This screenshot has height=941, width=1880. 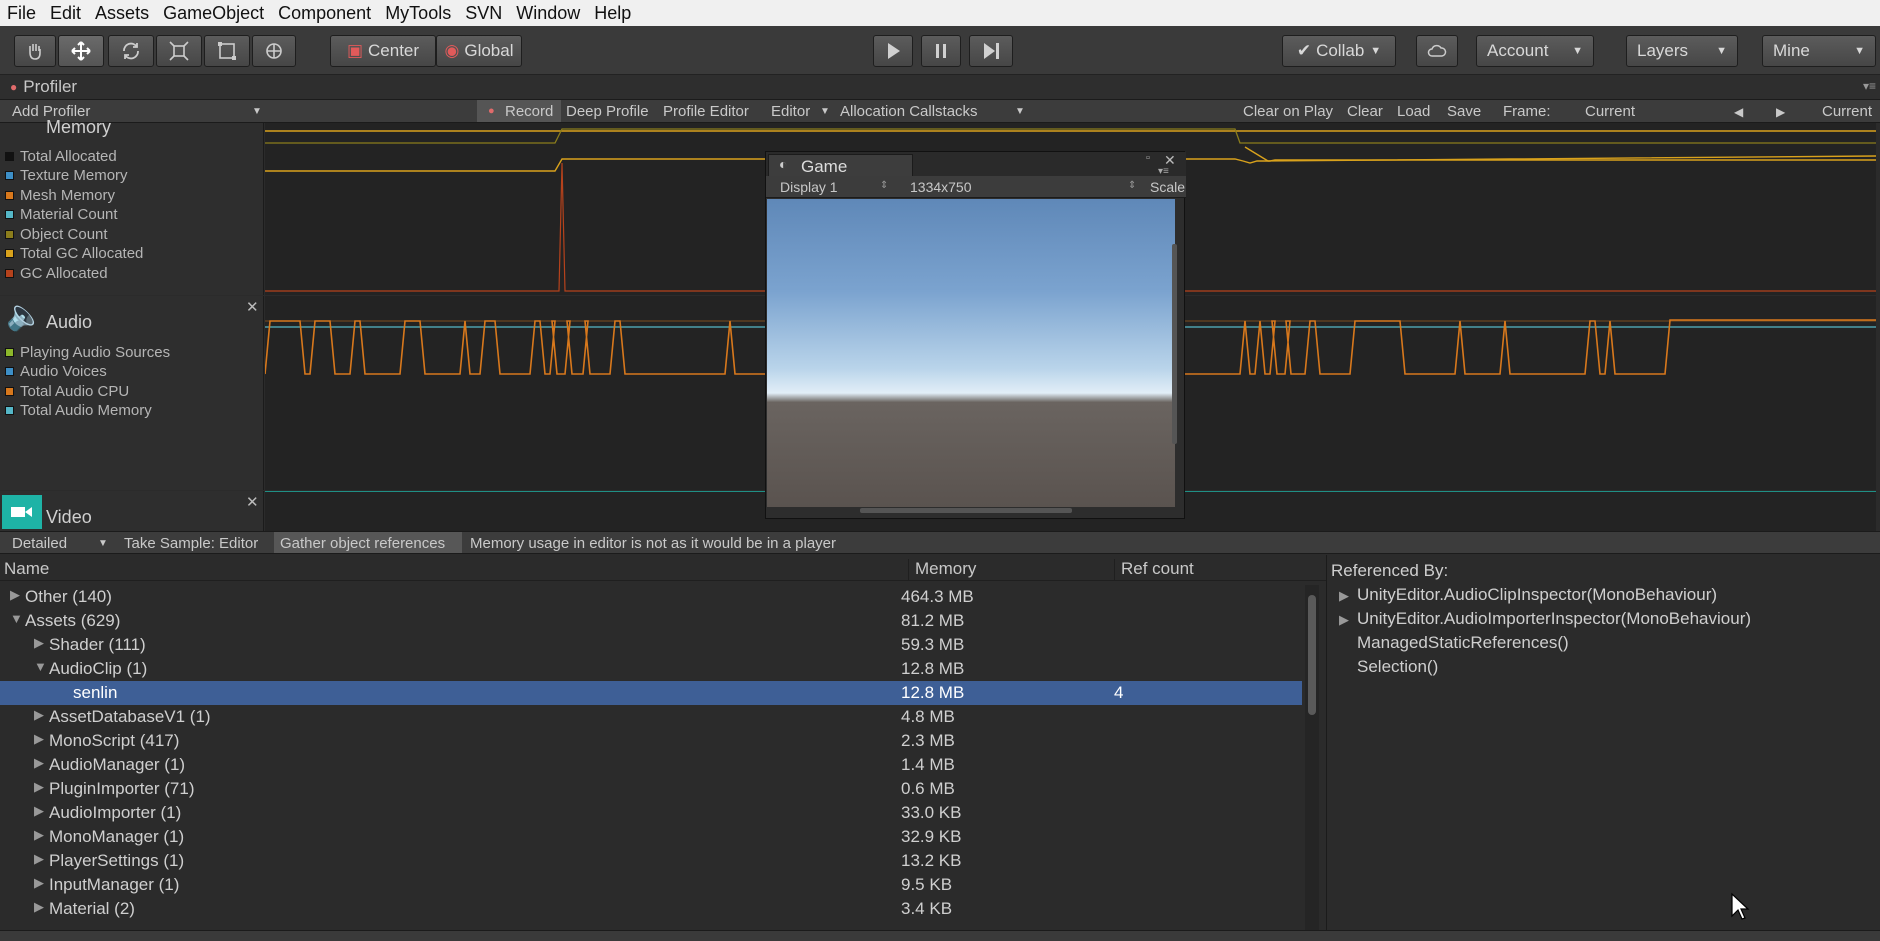 I want to click on space-global-button: ◉ Global, so click(x=479, y=51).